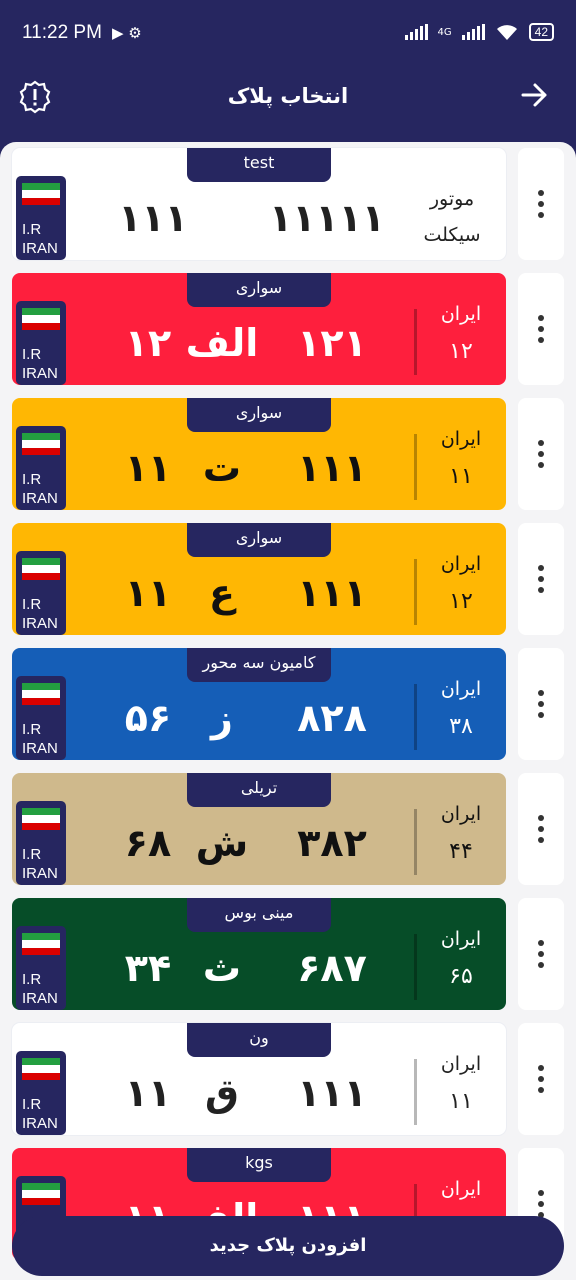  I want to click on status-icons: 4G 42, so click(479, 32).